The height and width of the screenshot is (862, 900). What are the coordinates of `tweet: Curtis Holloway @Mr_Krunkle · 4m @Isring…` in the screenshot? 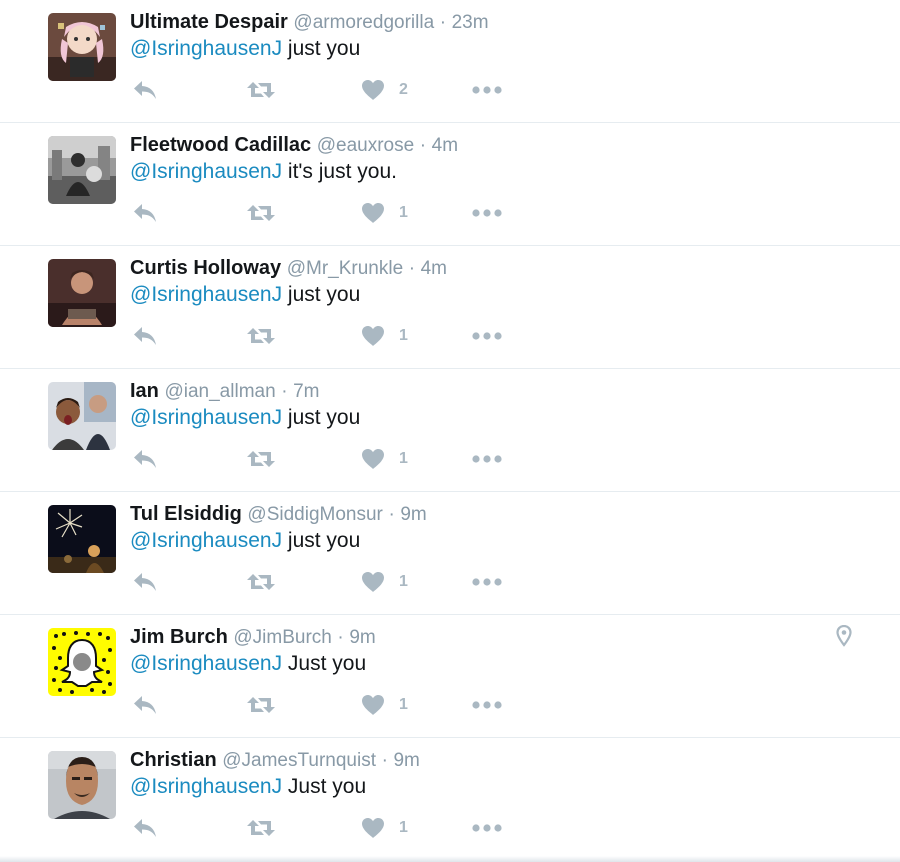 It's located at (450, 307).